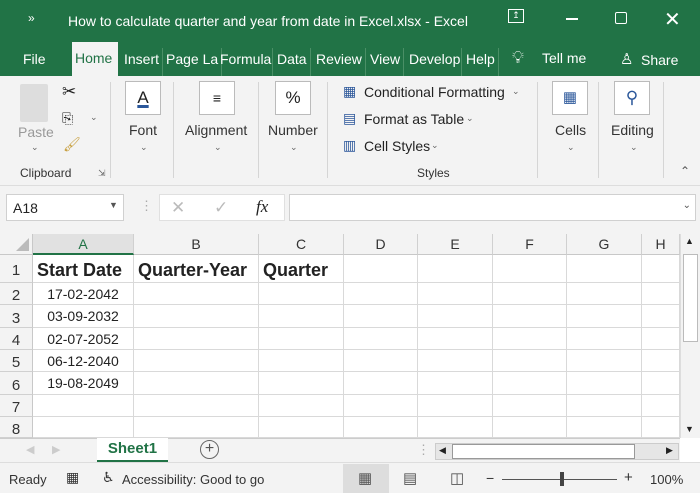 Image resolution: width=700 pixels, height=493 pixels. What do you see at coordinates (36, 132) in the screenshot?
I see `paste-button: Paste` at bounding box center [36, 132].